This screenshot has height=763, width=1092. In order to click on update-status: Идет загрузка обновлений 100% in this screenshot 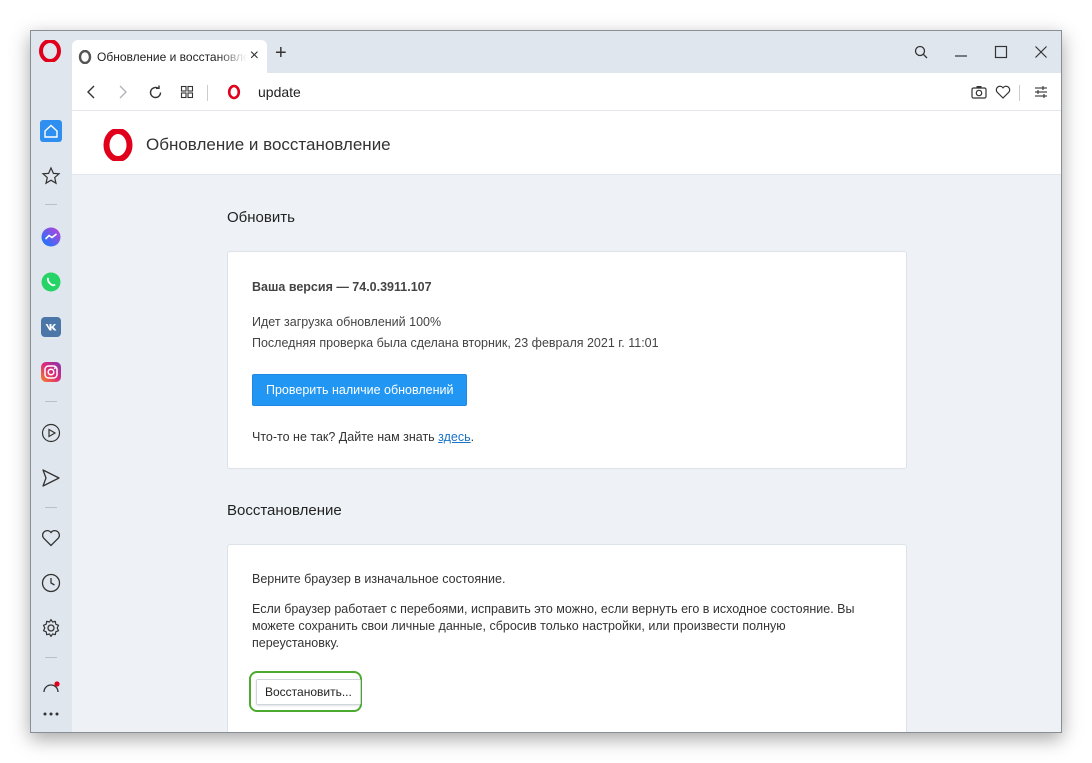, I will do `click(347, 322)`.